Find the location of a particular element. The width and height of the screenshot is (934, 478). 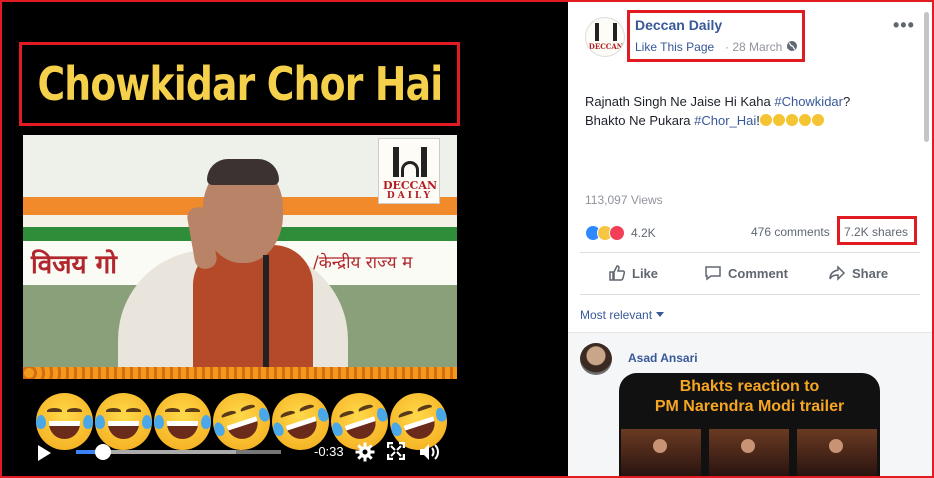

comments-count: 476 comments is located at coordinates (790, 232).